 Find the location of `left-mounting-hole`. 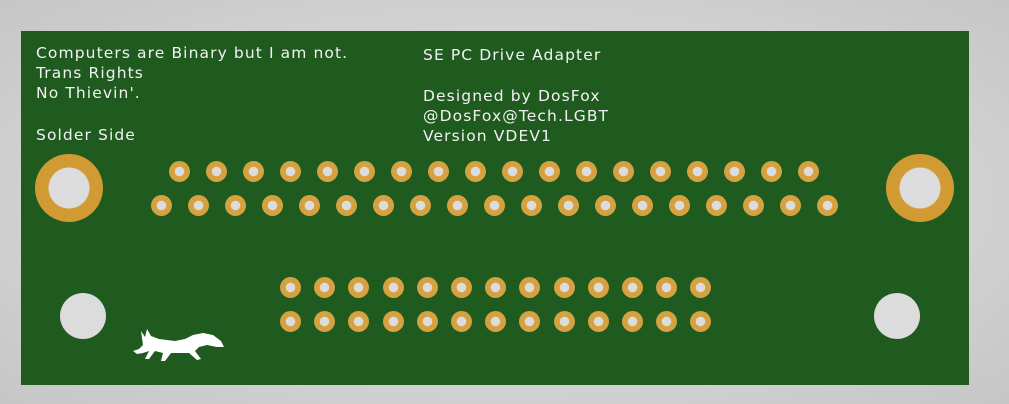

left-mounting-hole is located at coordinates (83, 316).